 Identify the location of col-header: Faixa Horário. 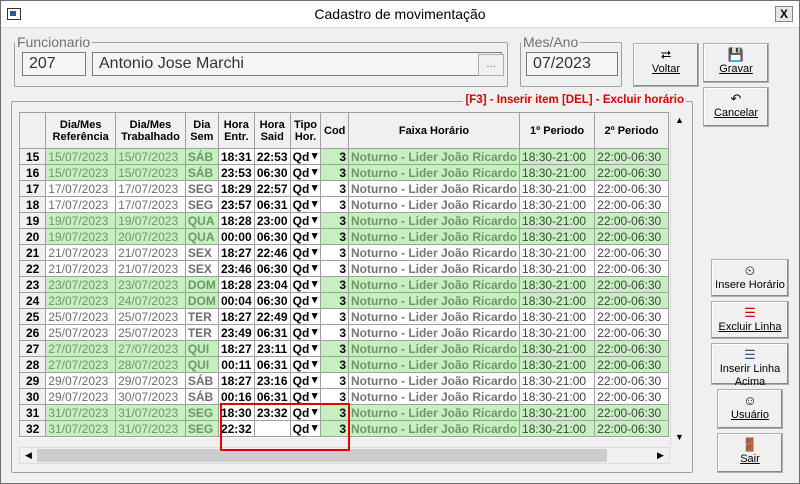
(434, 130).